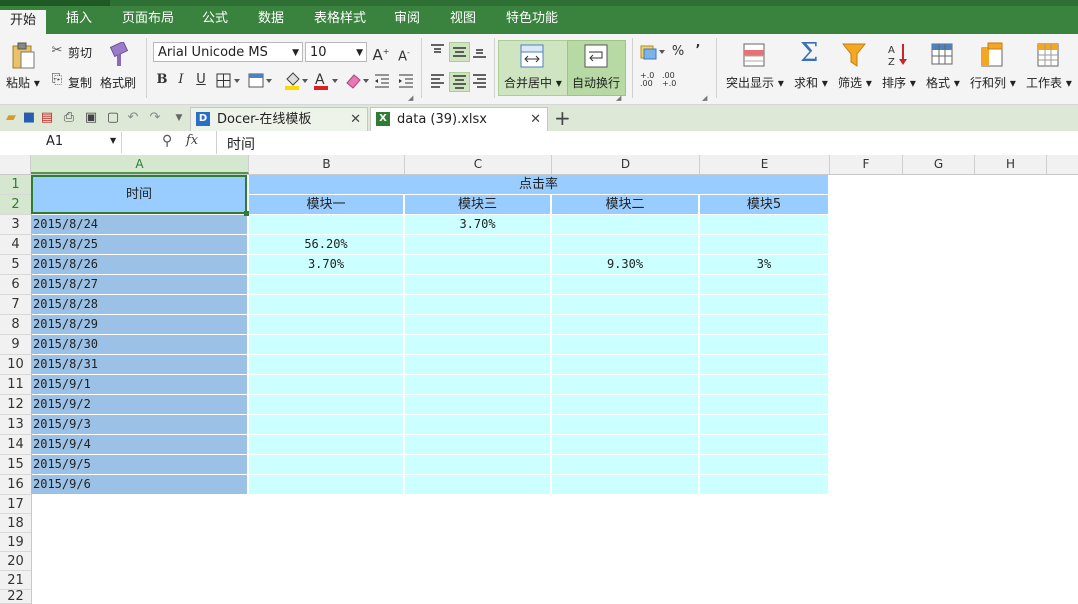 The width and height of the screenshot is (1078, 604). Describe the element at coordinates (139, 284) in the screenshot. I see `cell-date: 2015/8/27` at that location.